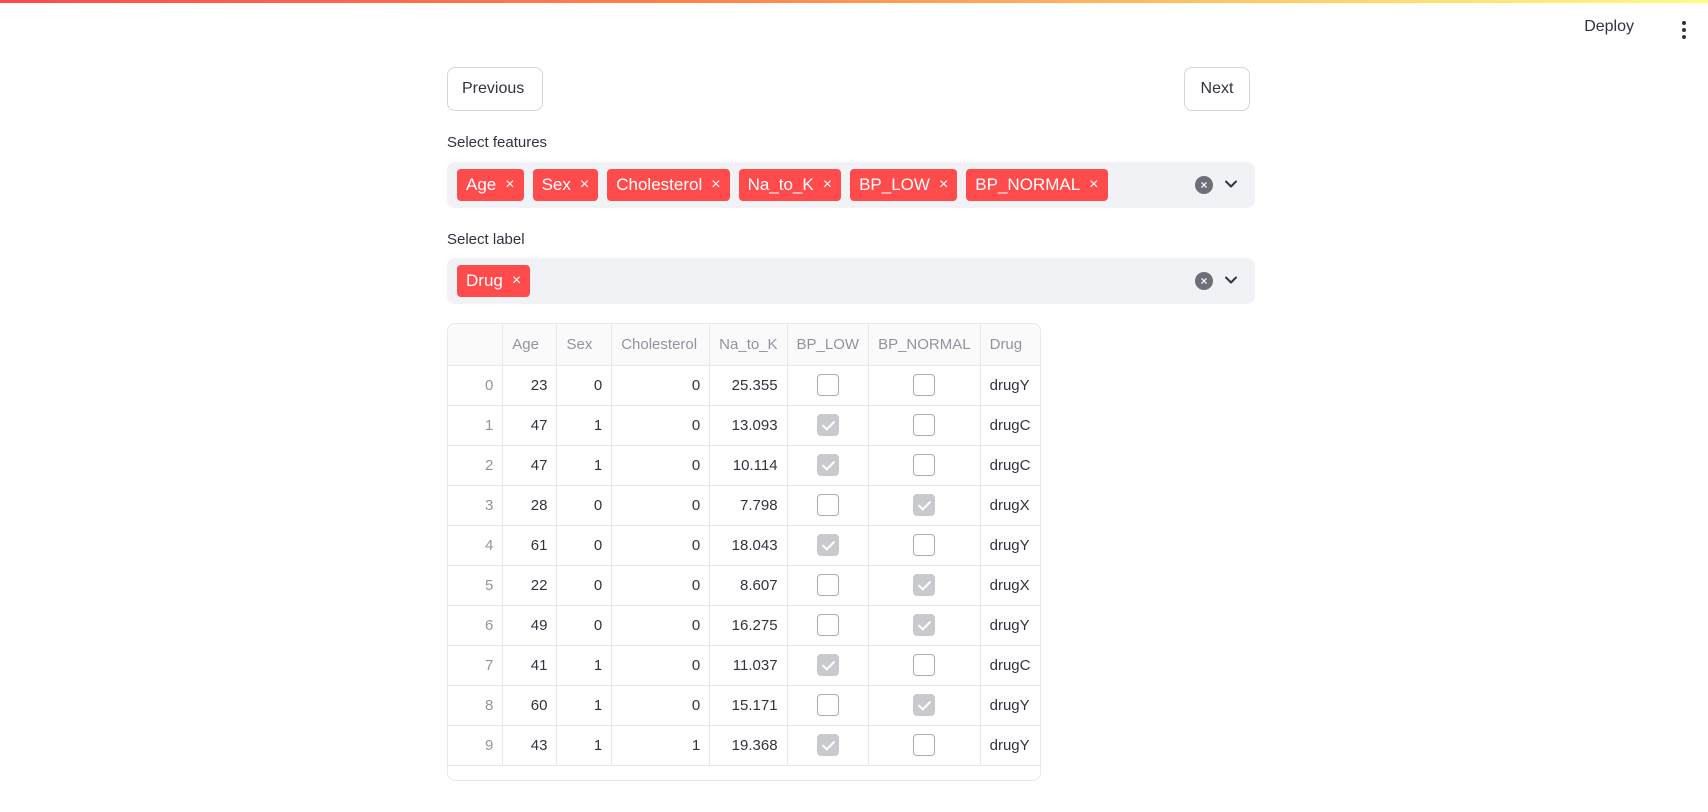  I want to click on selected-tag: Age ×, so click(490, 185).